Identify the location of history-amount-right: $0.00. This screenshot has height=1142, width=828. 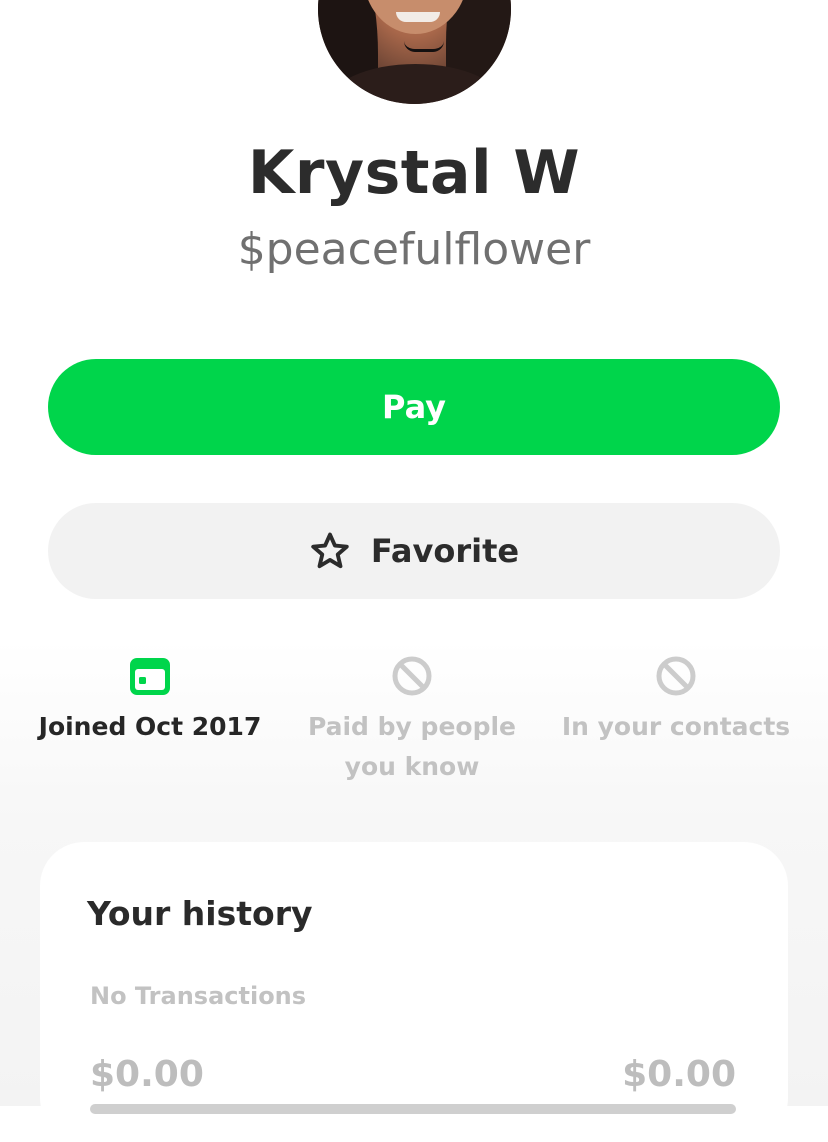
(679, 1074).